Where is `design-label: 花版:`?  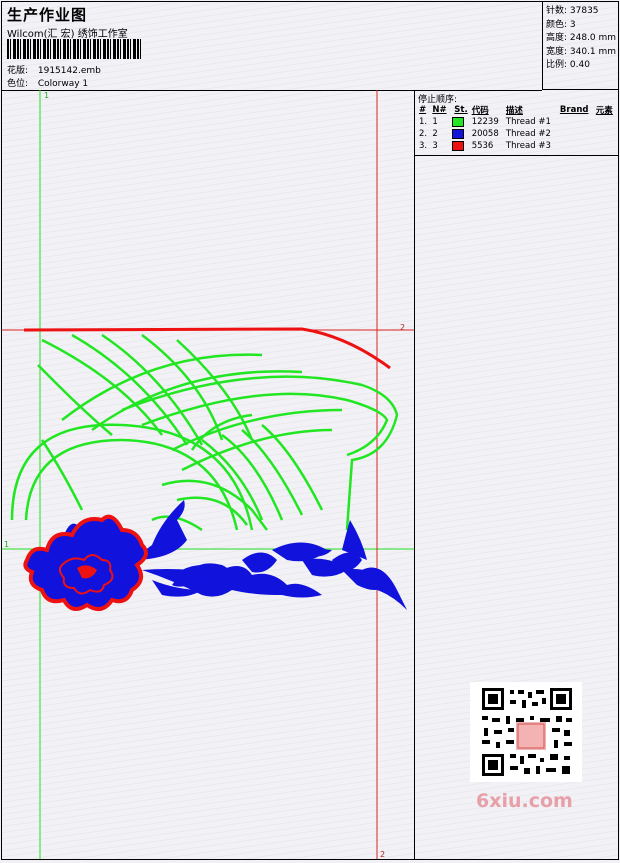
design-label: 花版: is located at coordinates (18, 71).